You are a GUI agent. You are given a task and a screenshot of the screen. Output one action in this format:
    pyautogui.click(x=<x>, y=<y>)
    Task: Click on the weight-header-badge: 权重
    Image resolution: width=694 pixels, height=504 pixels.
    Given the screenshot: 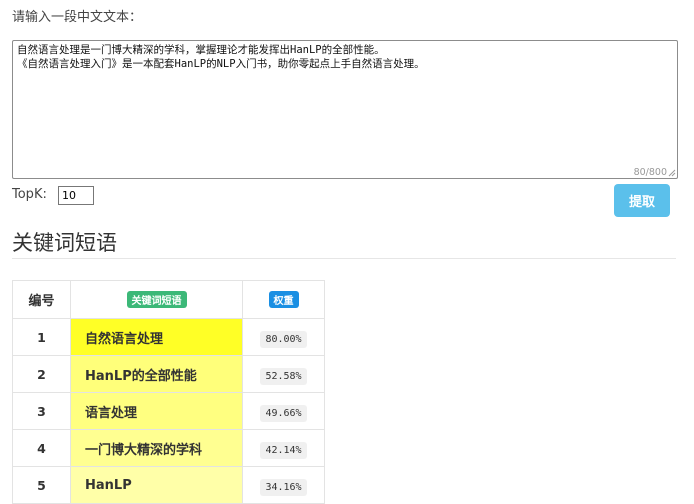 What is the action you would take?
    pyautogui.click(x=283, y=299)
    